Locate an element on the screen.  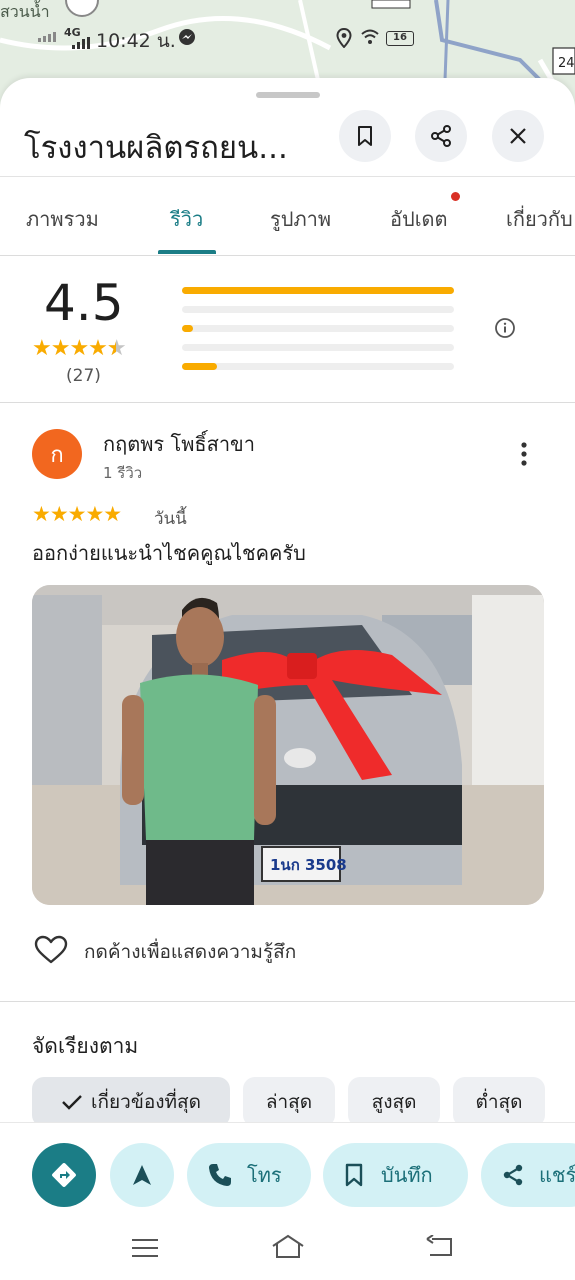
share-label: แชร์ is located at coordinates (557, 1175).